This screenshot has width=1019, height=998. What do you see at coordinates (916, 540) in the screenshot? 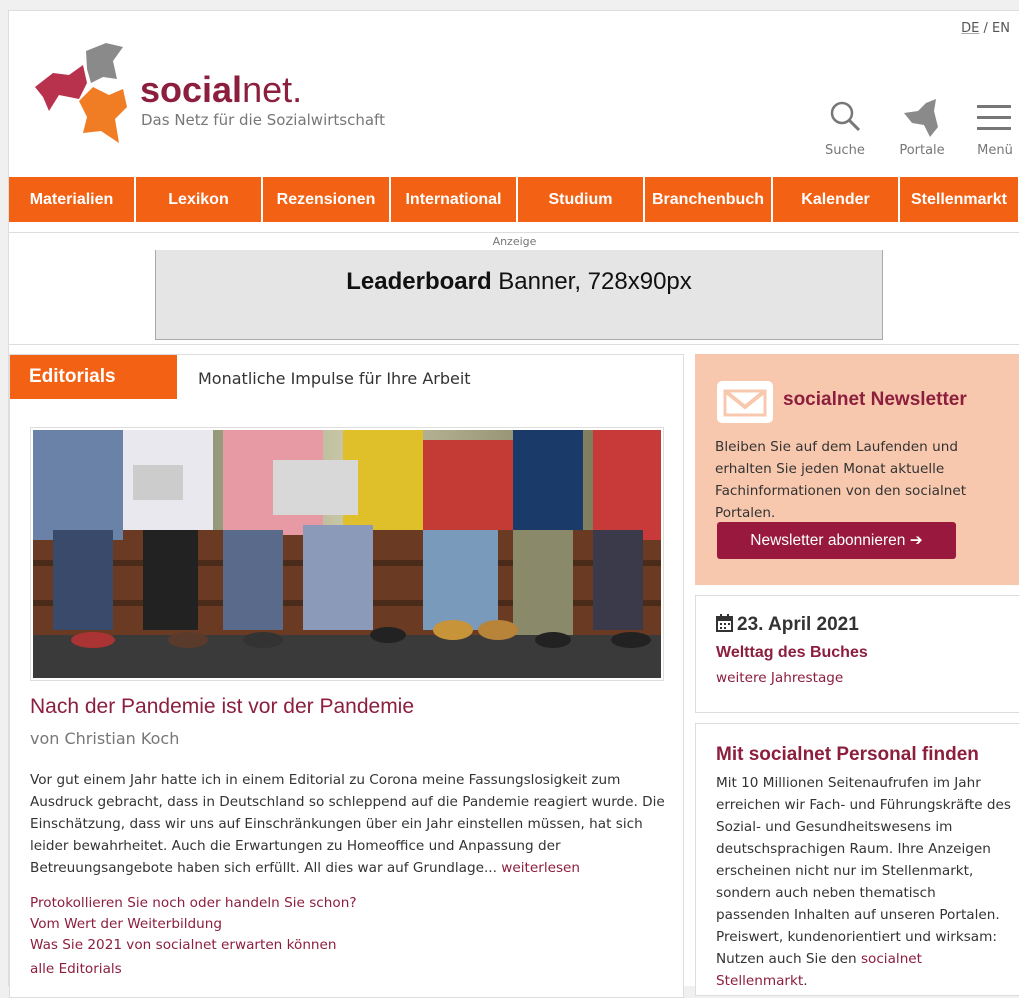
I see `arrow-circle-right-icon: ➔` at bounding box center [916, 540].